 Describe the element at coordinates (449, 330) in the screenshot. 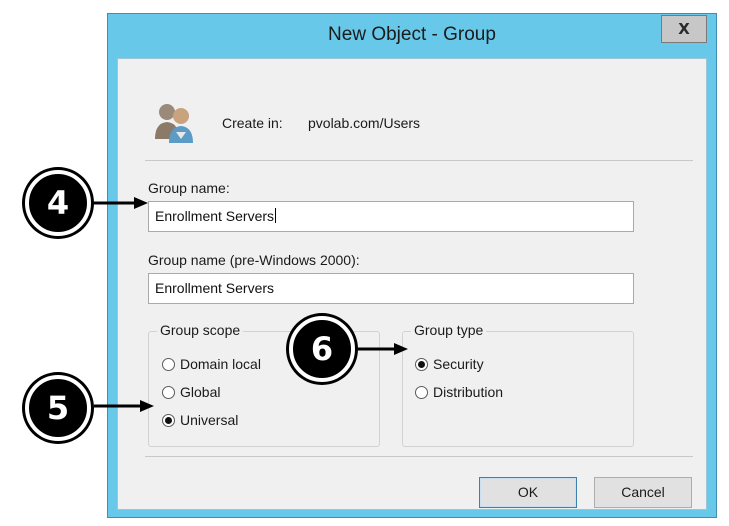

I see `group-type-title: Group type` at that location.